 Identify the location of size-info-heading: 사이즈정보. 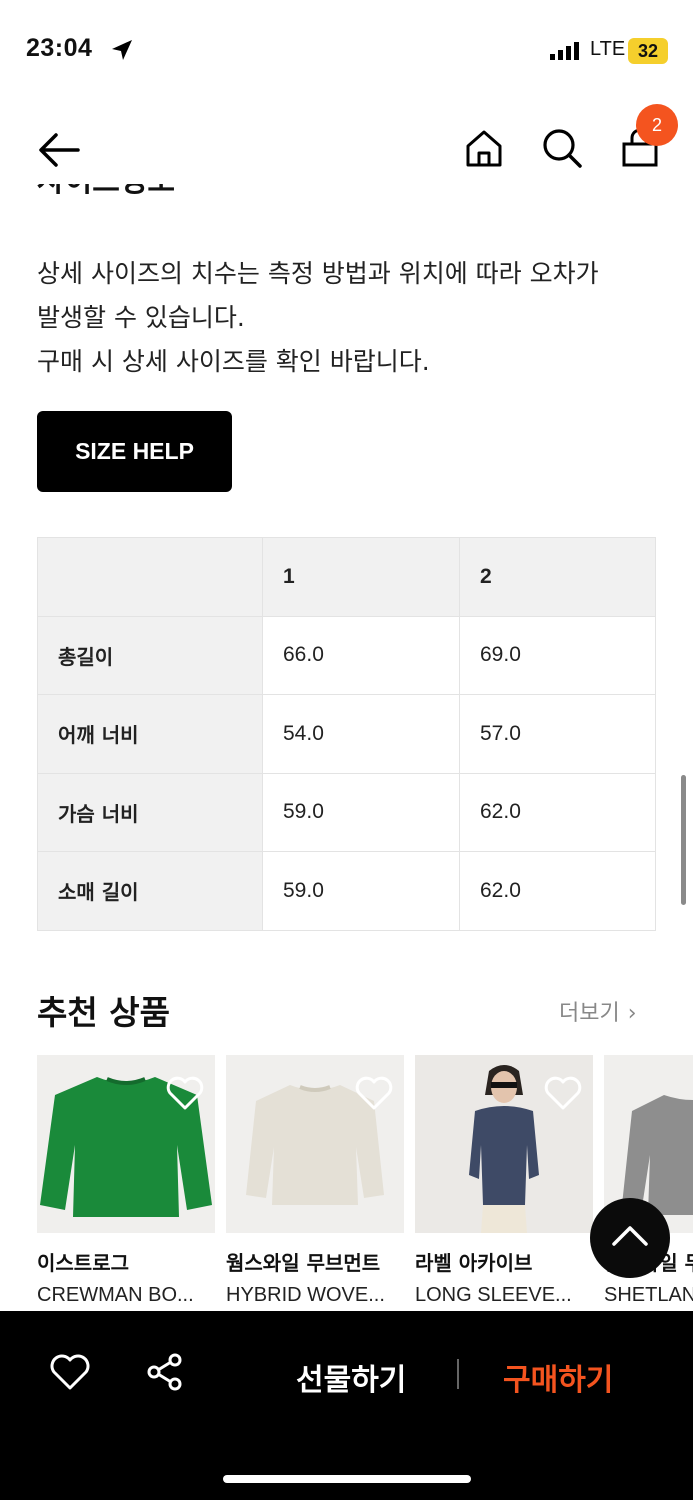
(106, 199).